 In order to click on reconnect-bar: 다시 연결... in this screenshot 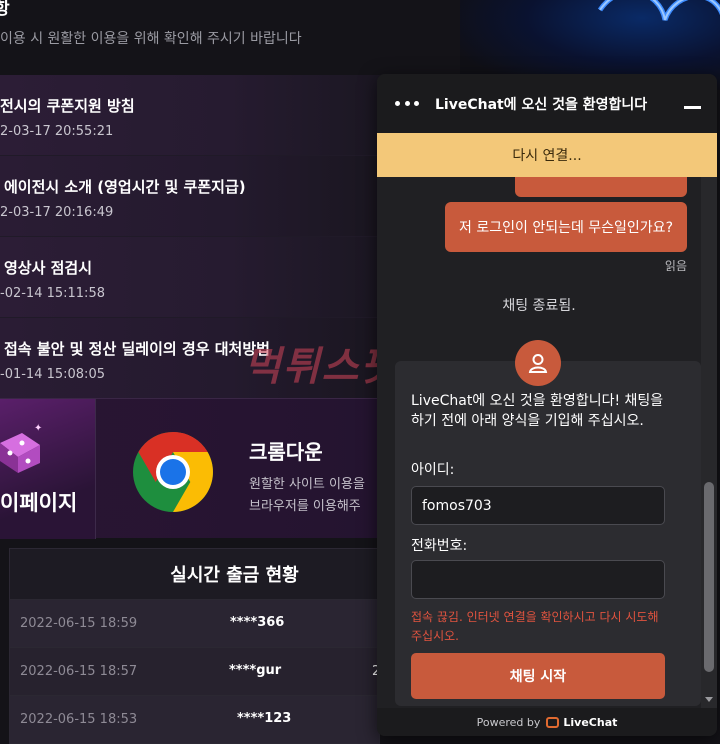, I will do `click(547, 155)`.